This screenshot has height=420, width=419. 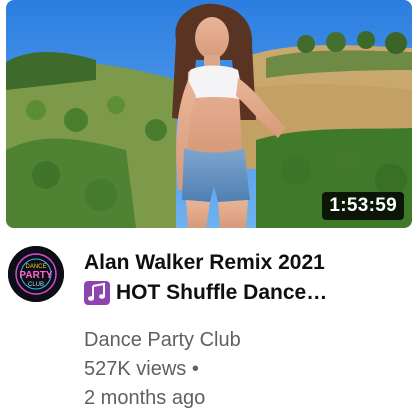 I want to click on video-title-line1: Alan Walker Remix 2021, so click(x=229, y=263).